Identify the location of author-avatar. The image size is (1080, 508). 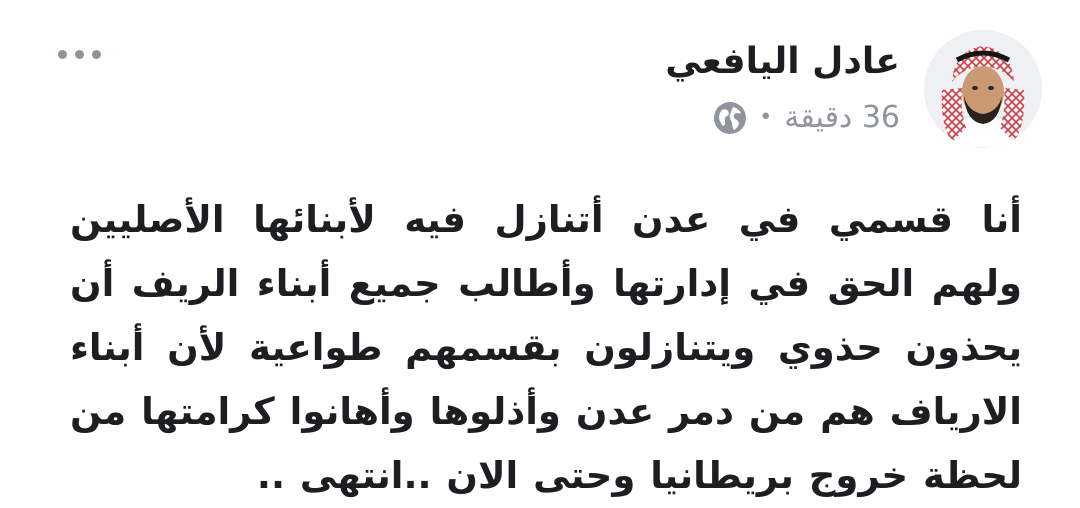
(983, 89).